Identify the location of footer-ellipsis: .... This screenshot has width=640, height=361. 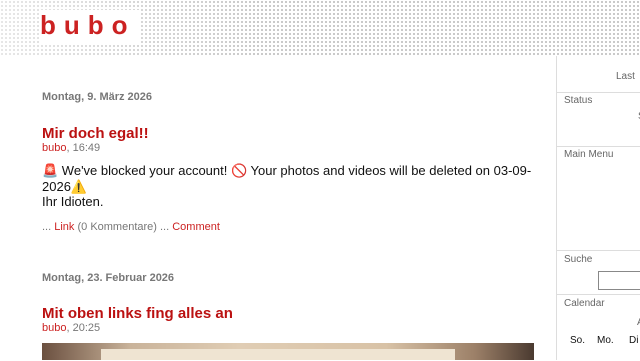
(48, 227).